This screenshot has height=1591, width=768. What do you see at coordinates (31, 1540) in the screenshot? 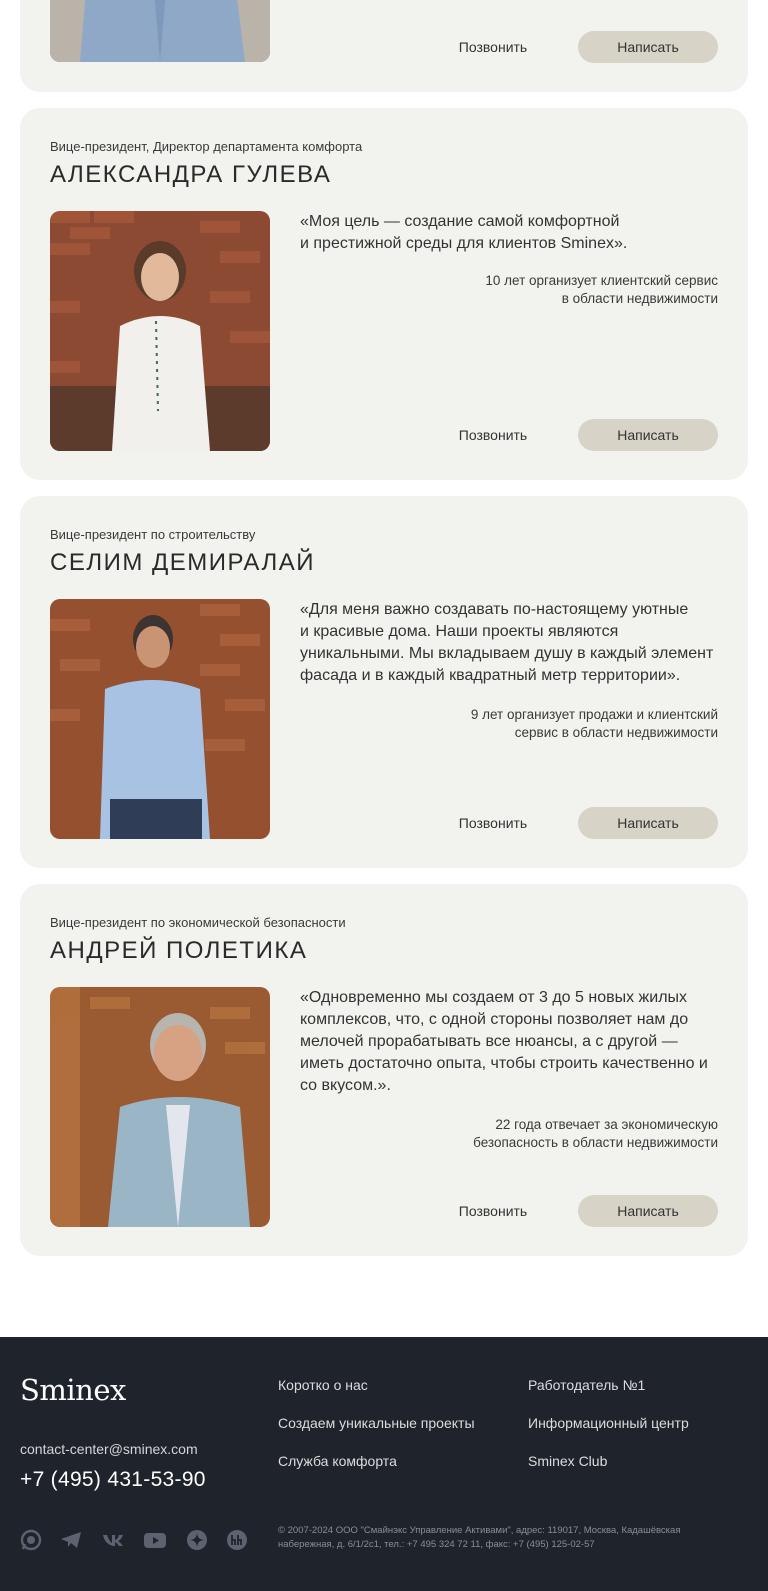
I see `whatsapp-icon` at bounding box center [31, 1540].